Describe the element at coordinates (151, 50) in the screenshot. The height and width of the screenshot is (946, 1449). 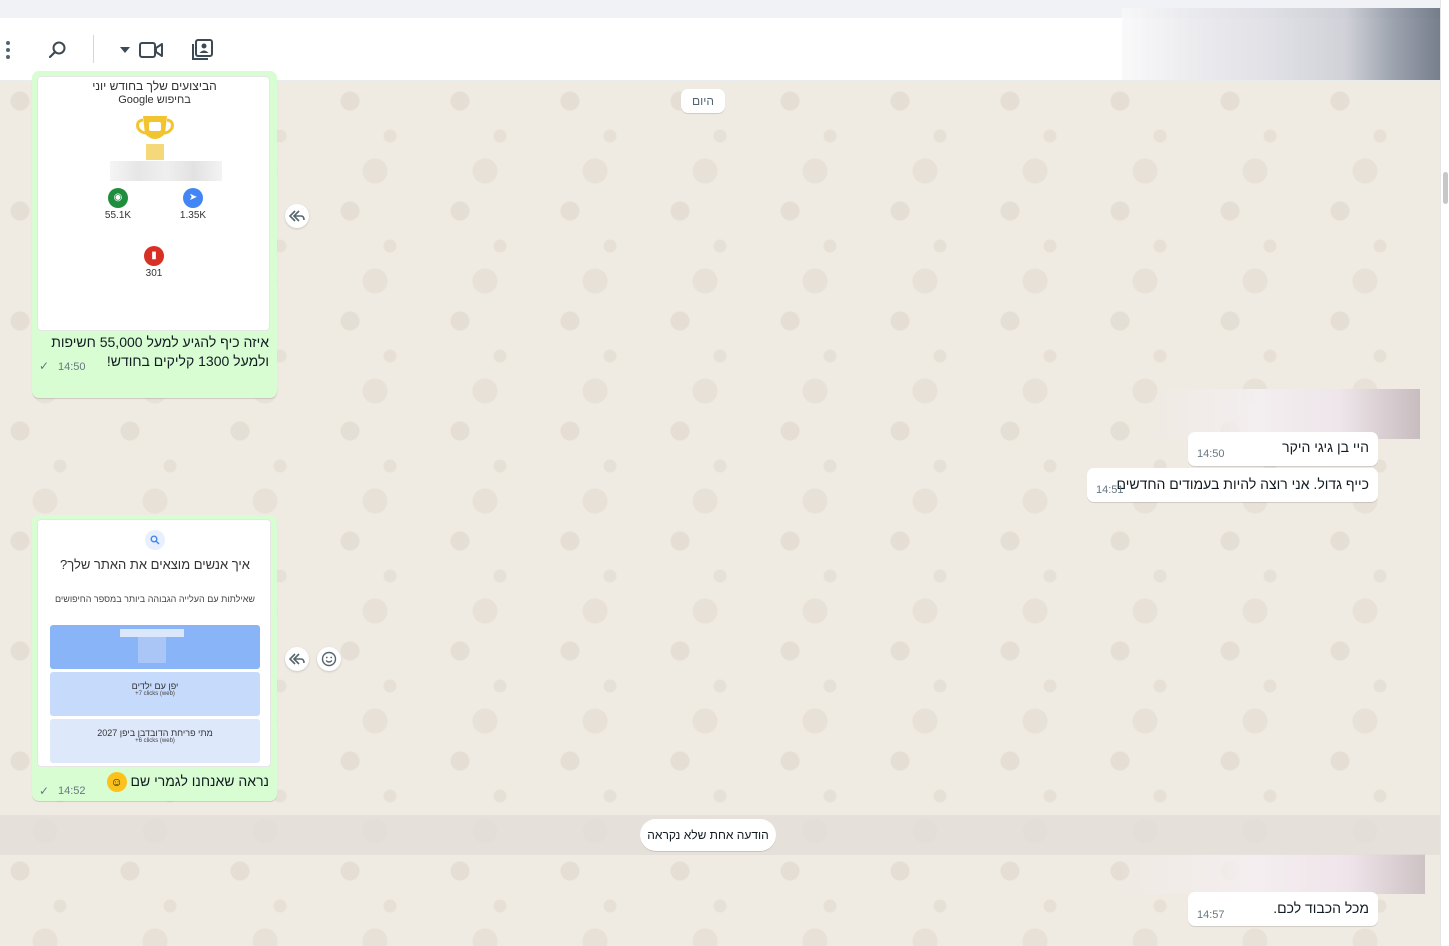
I see `video-call-icon` at that location.